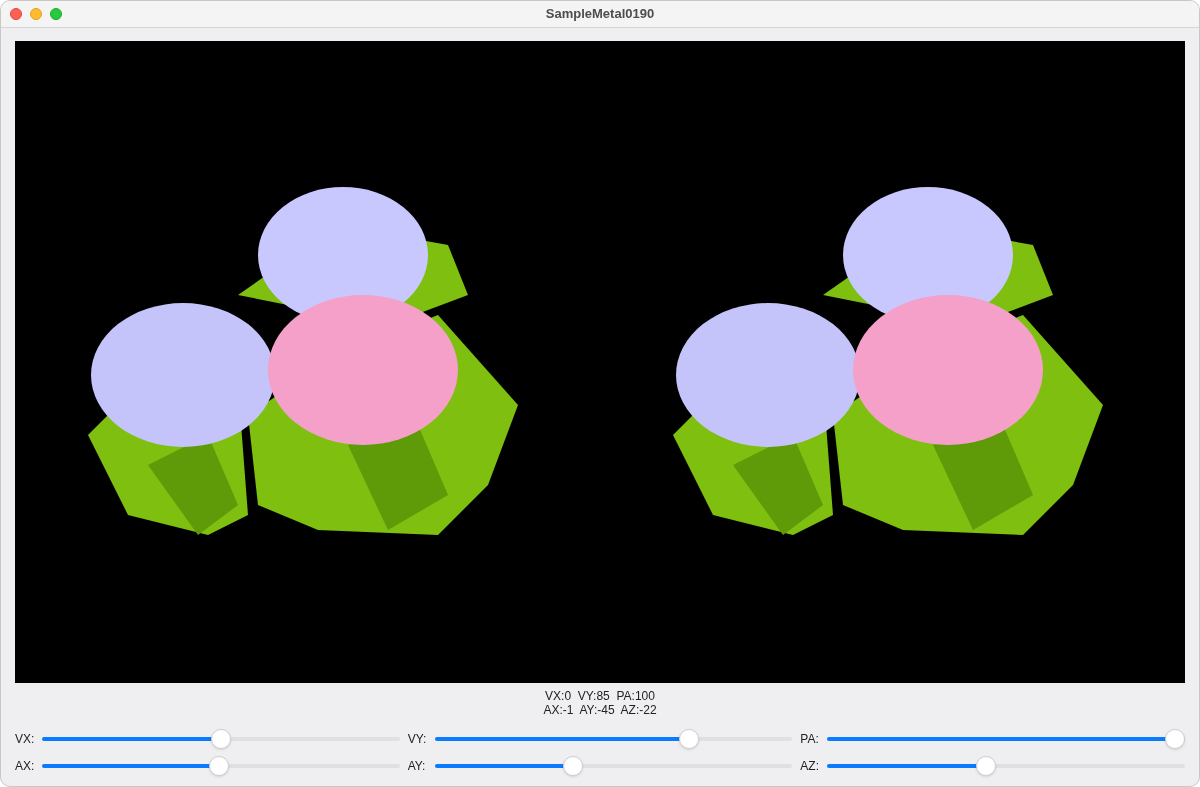 The width and height of the screenshot is (1200, 787). I want to click on minimize-button, so click(36, 14).